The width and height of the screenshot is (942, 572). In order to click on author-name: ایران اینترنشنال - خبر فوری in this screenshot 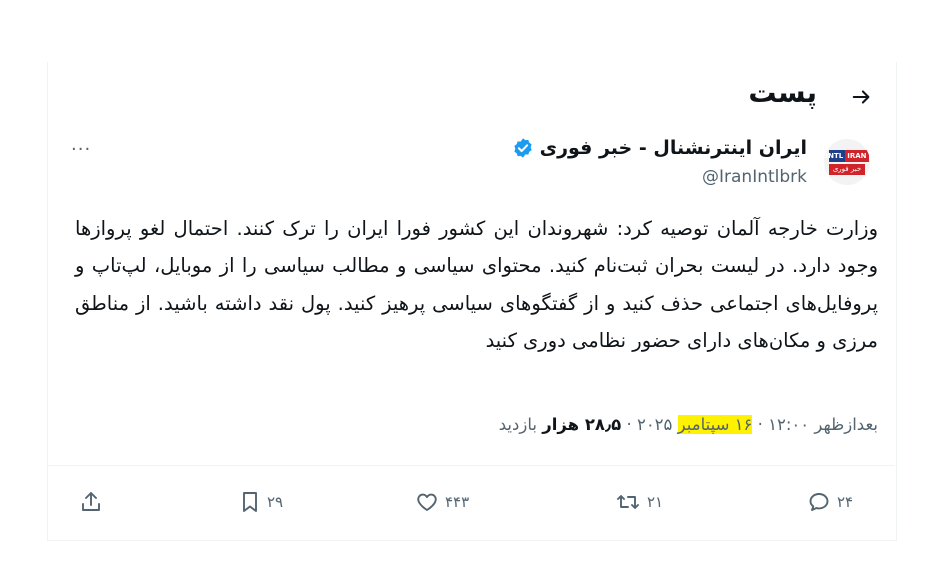, I will do `click(673, 148)`.